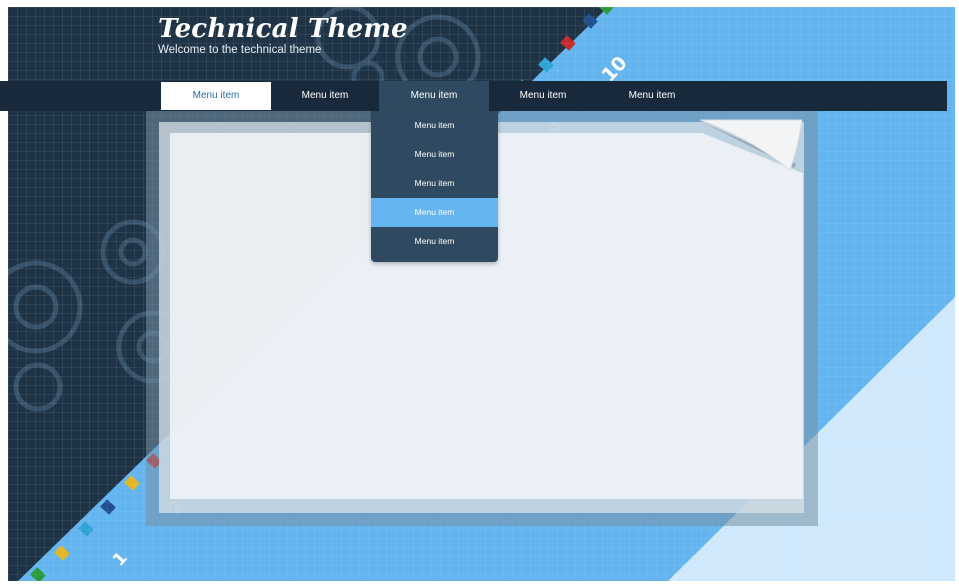 Image resolution: width=959 pixels, height=585 pixels. Describe the element at coordinates (240, 50) in the screenshot. I see `site-subtitle: Welcome to the technical theme` at that location.